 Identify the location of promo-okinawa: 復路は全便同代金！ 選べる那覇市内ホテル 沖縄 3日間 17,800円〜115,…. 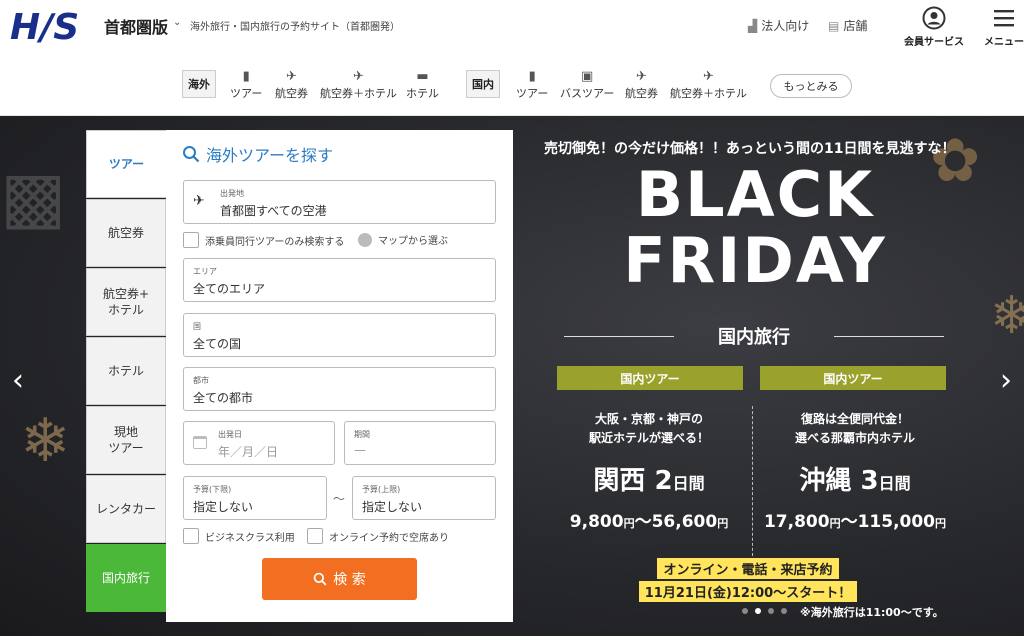
(855, 471).